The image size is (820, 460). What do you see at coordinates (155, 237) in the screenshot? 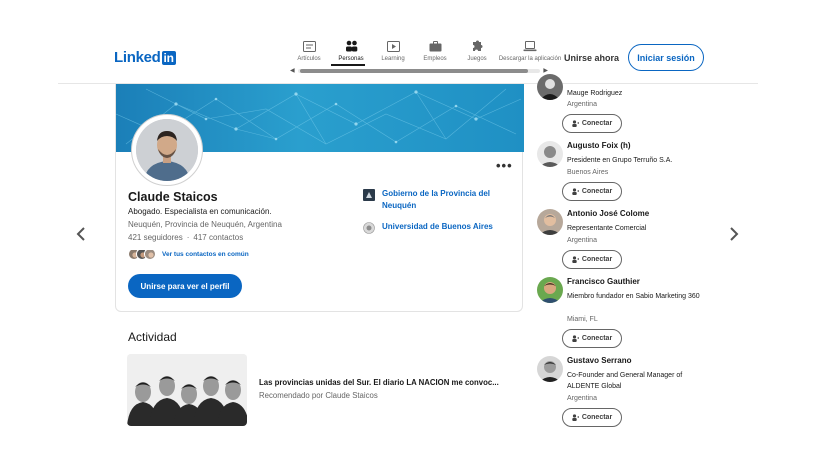
I see `followers-count: 421 seguidores` at bounding box center [155, 237].